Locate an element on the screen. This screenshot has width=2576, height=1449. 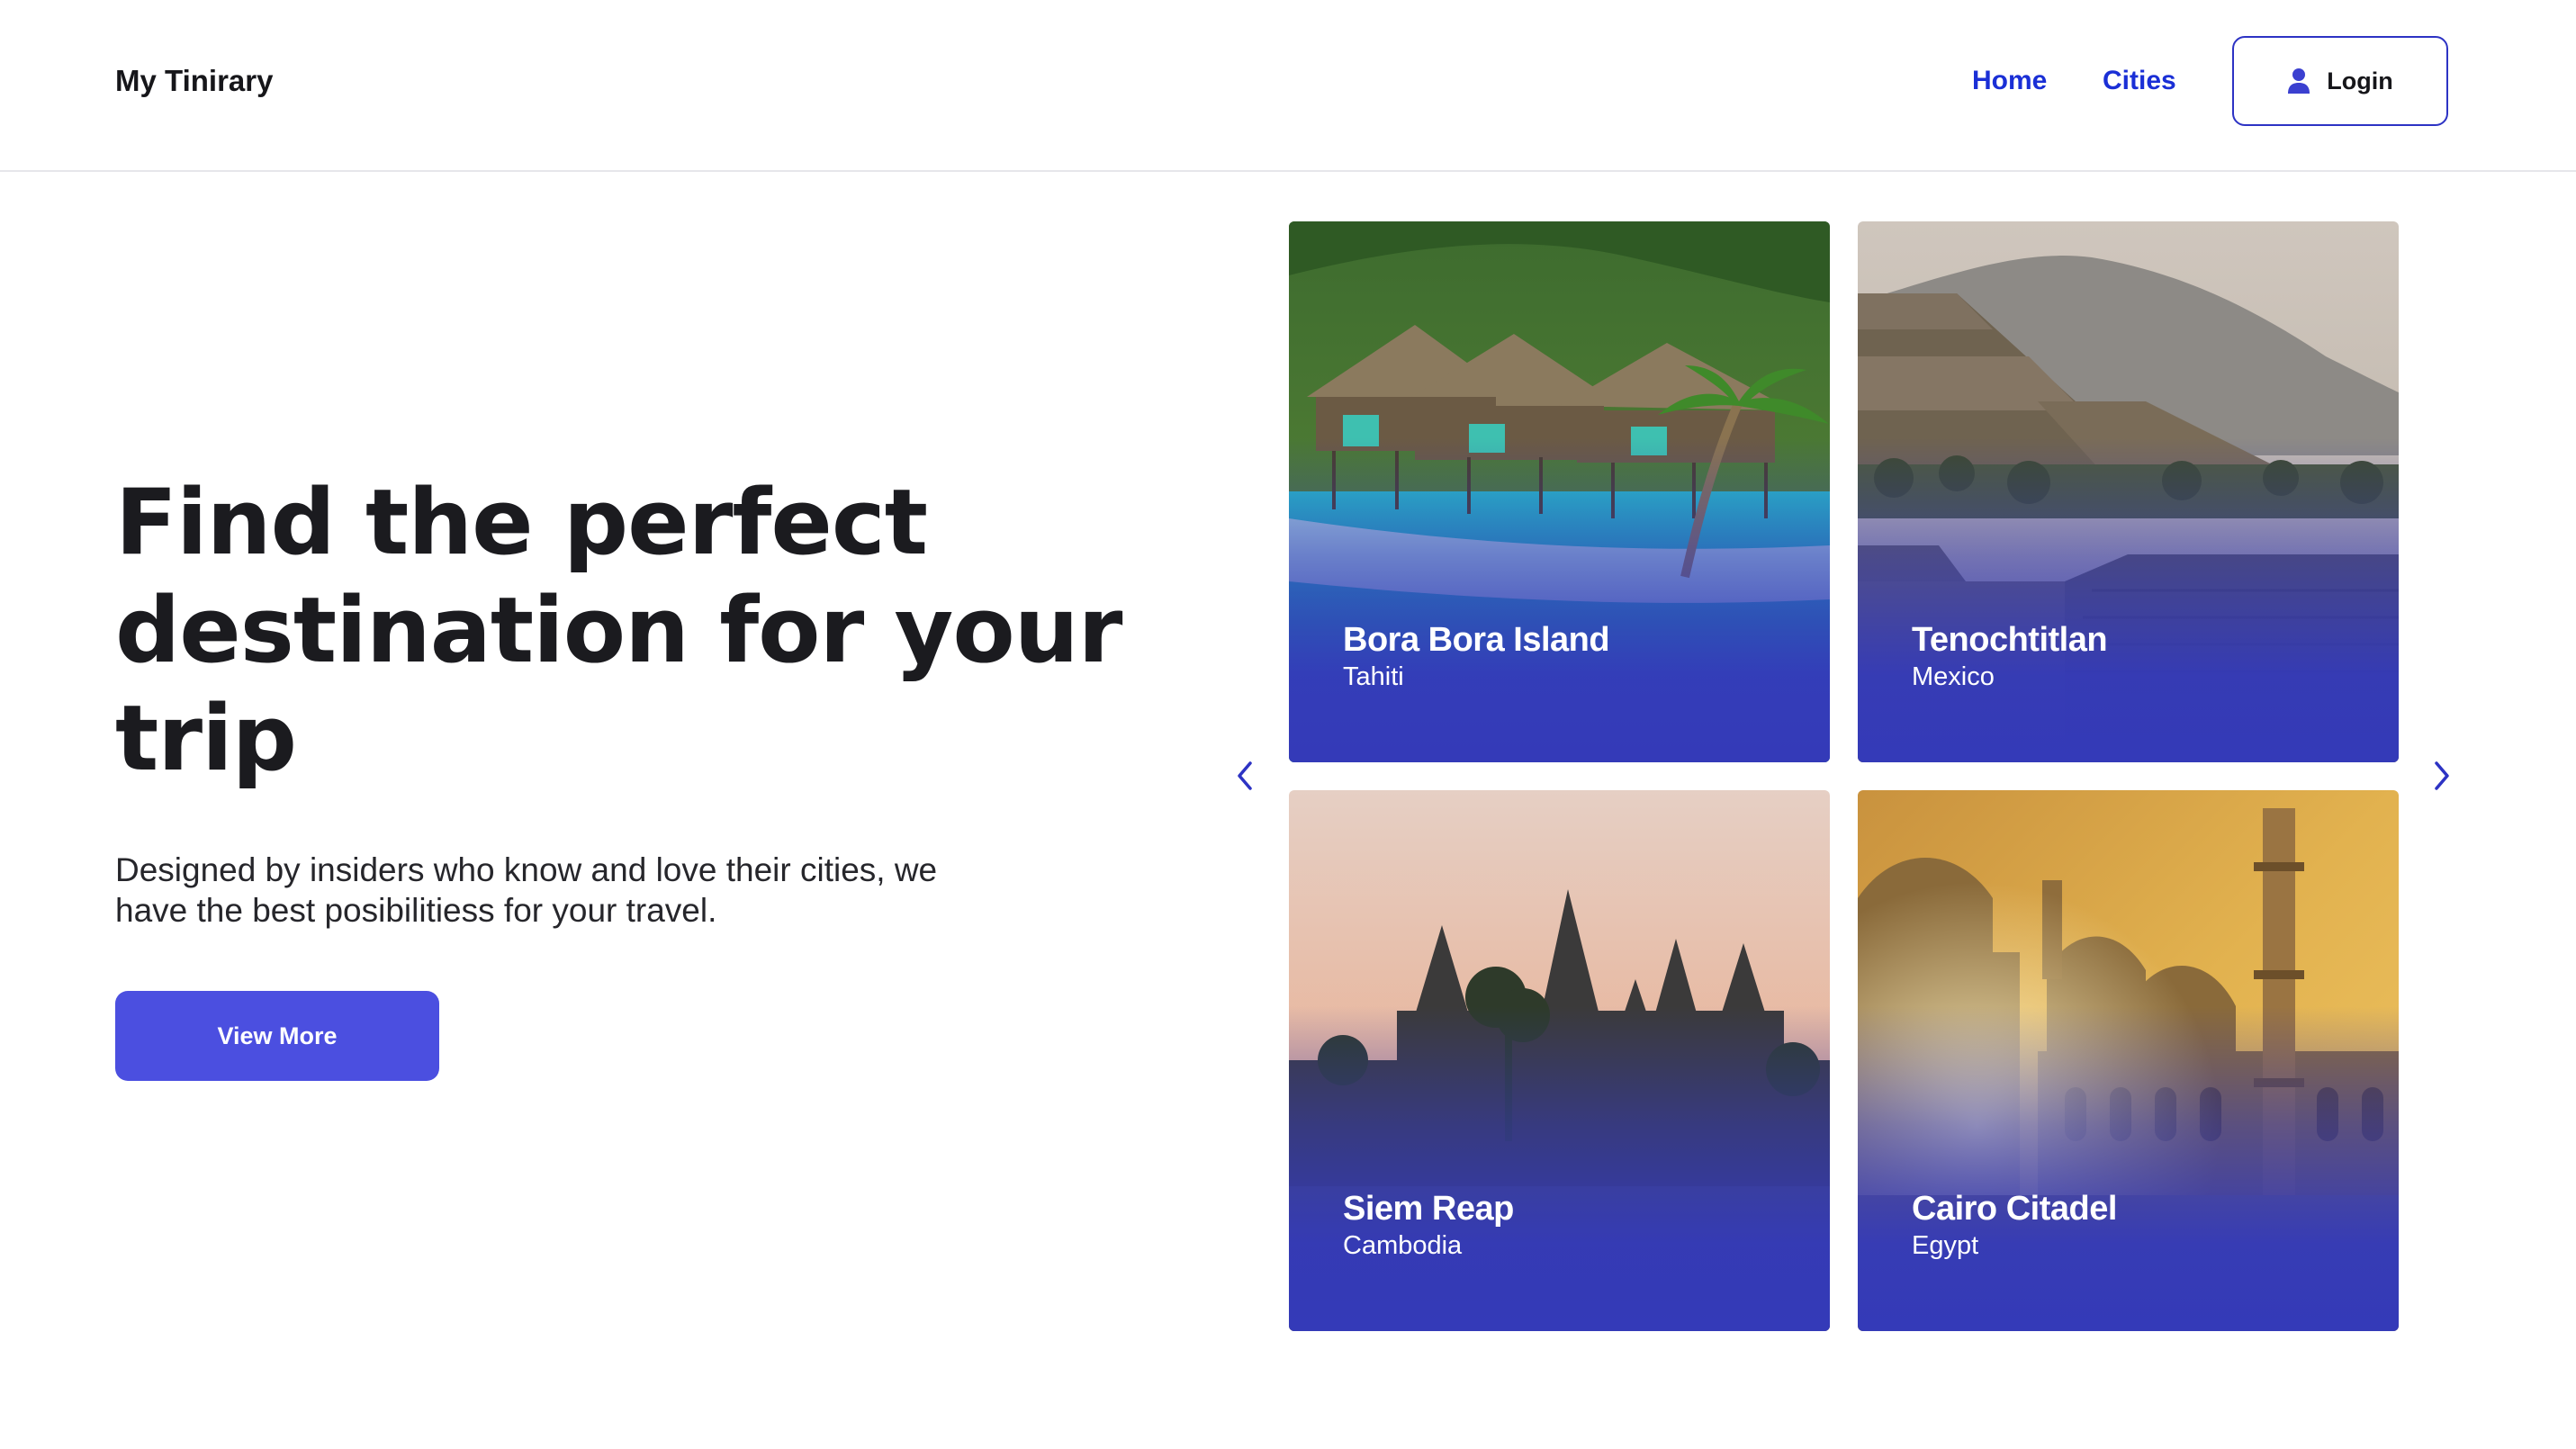
login-button: Login is located at coordinates (2340, 81).